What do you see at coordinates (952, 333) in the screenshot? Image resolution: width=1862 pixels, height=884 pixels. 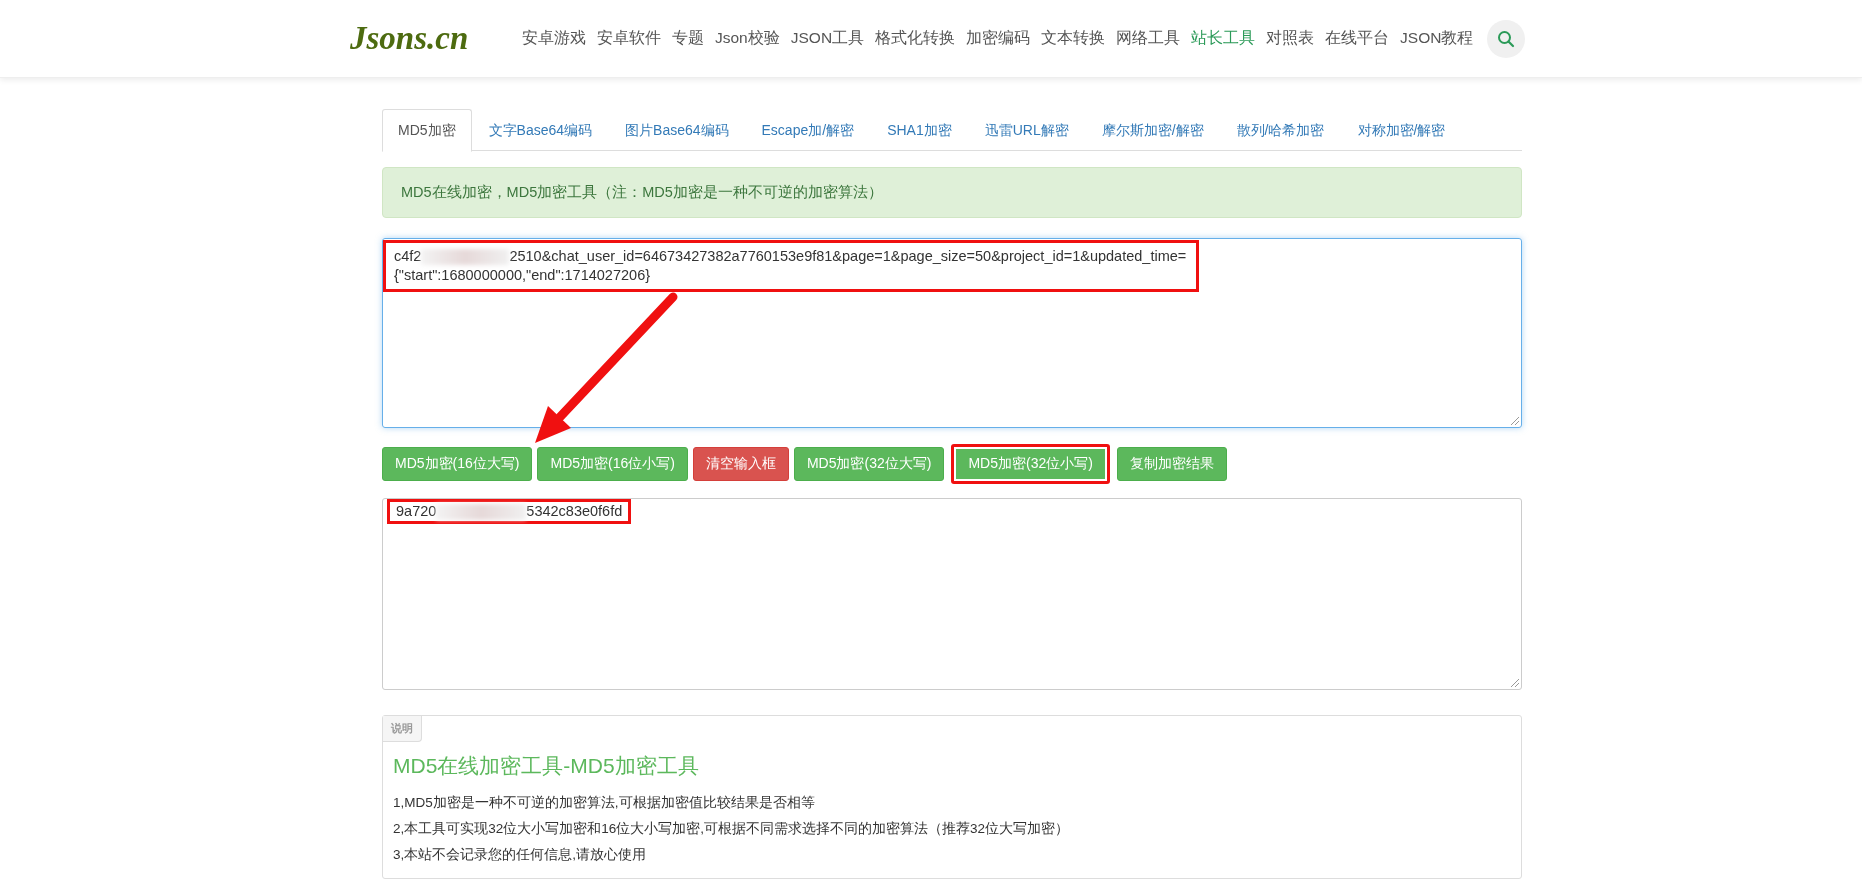 I see `text-area: c4f2 2510&chat_user_id=64673427382a7760153e9f81&page=1&page_size=50&project_id=1&updated_time= {"start":1680000000,"end":1714027206}` at bounding box center [952, 333].